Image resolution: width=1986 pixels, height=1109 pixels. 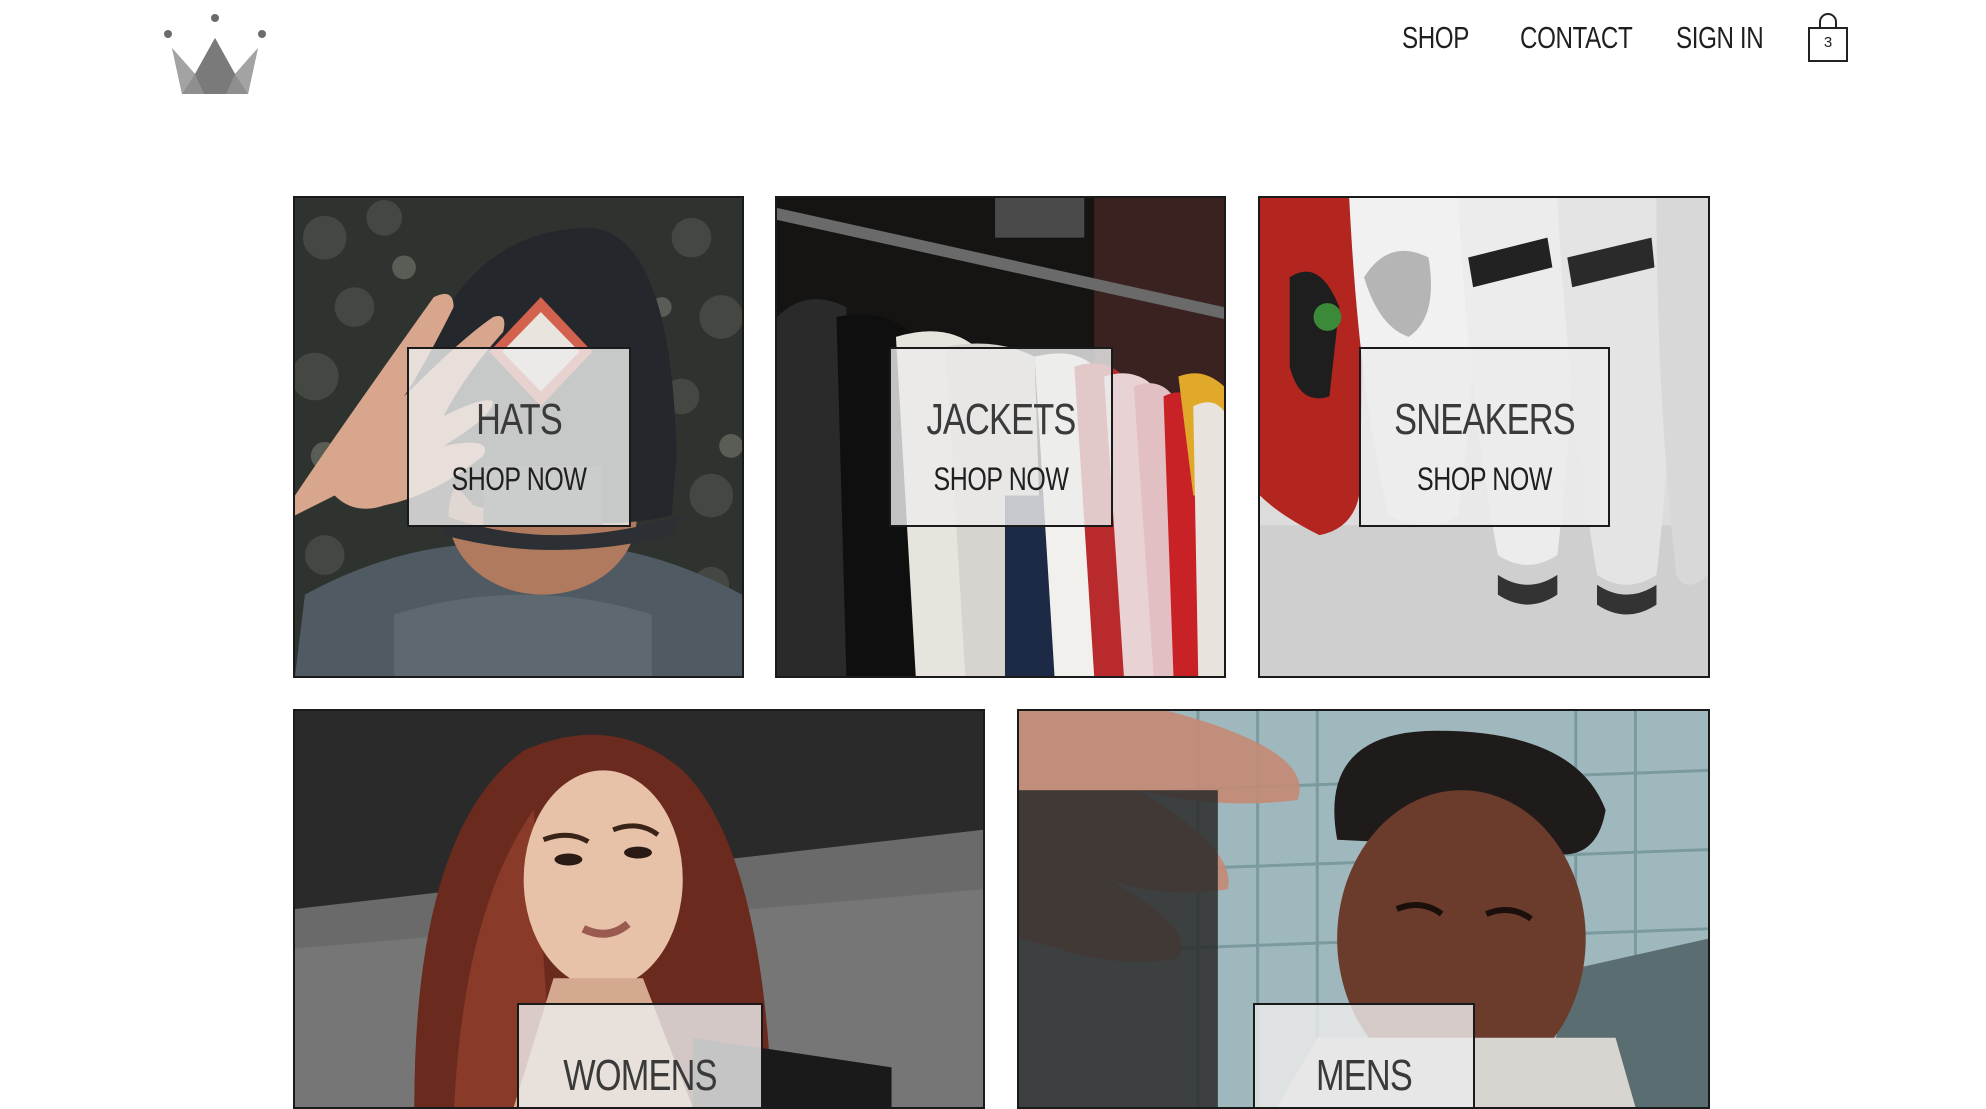 I want to click on mens-label-box: MENS, so click(x=1364, y=1055).